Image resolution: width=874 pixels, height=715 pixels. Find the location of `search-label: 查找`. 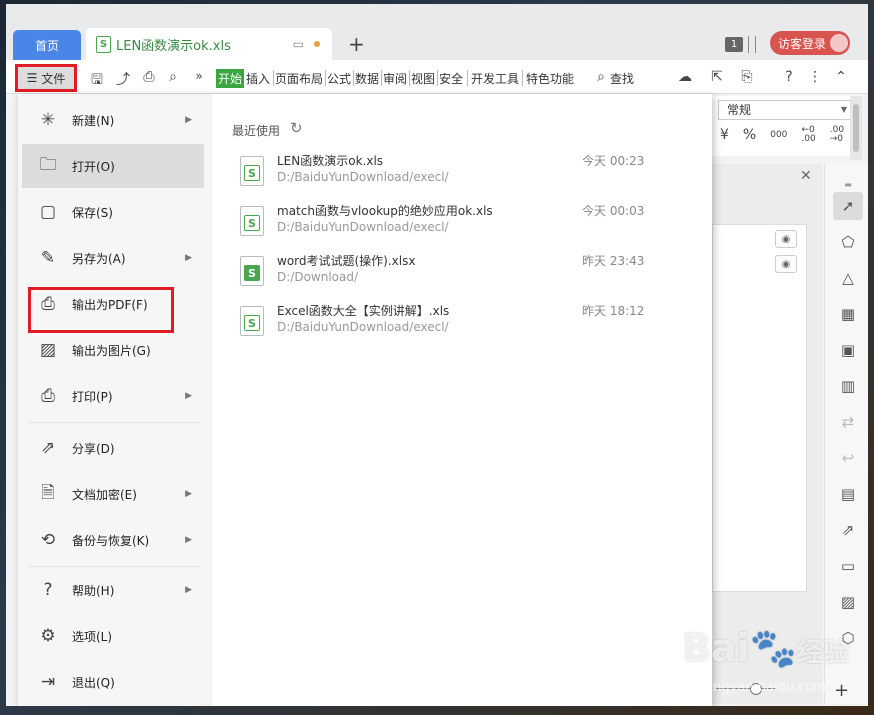

search-label: 查找 is located at coordinates (622, 78).